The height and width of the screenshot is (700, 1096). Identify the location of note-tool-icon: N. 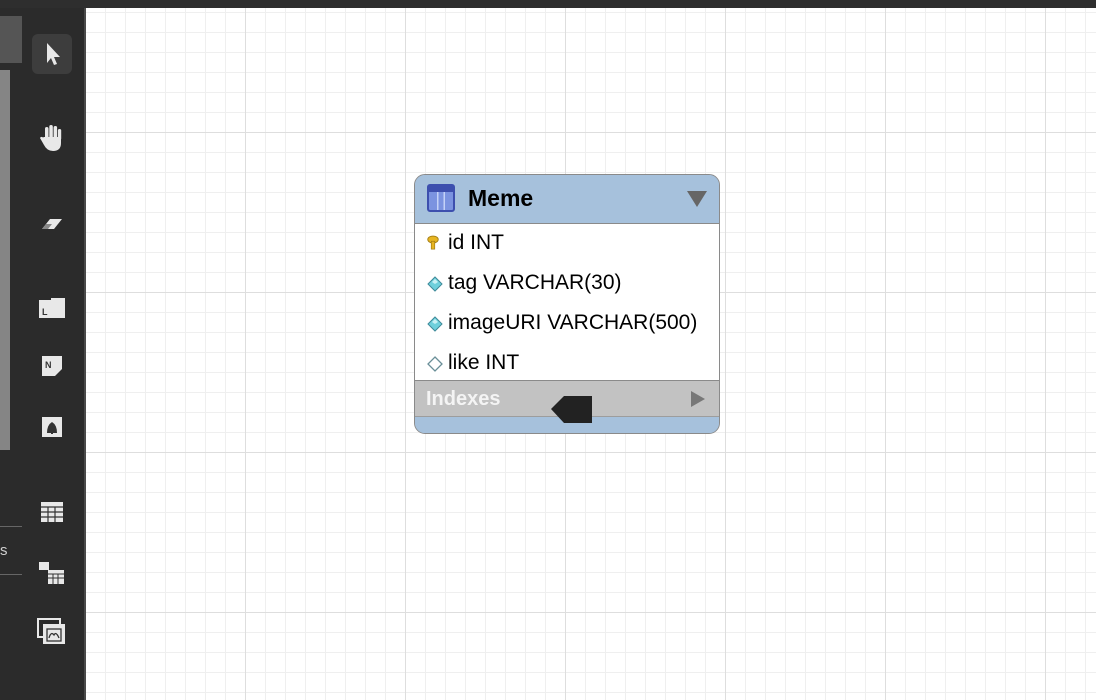
(52, 366).